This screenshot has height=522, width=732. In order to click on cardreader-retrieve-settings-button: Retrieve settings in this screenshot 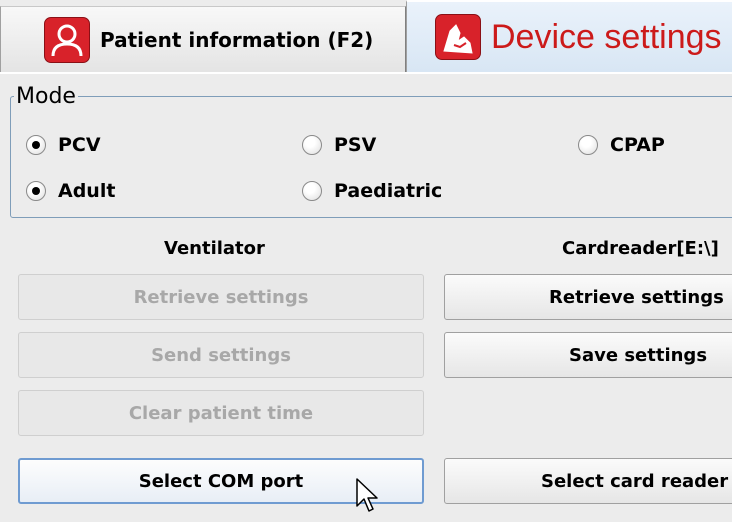, I will do `click(588, 297)`.